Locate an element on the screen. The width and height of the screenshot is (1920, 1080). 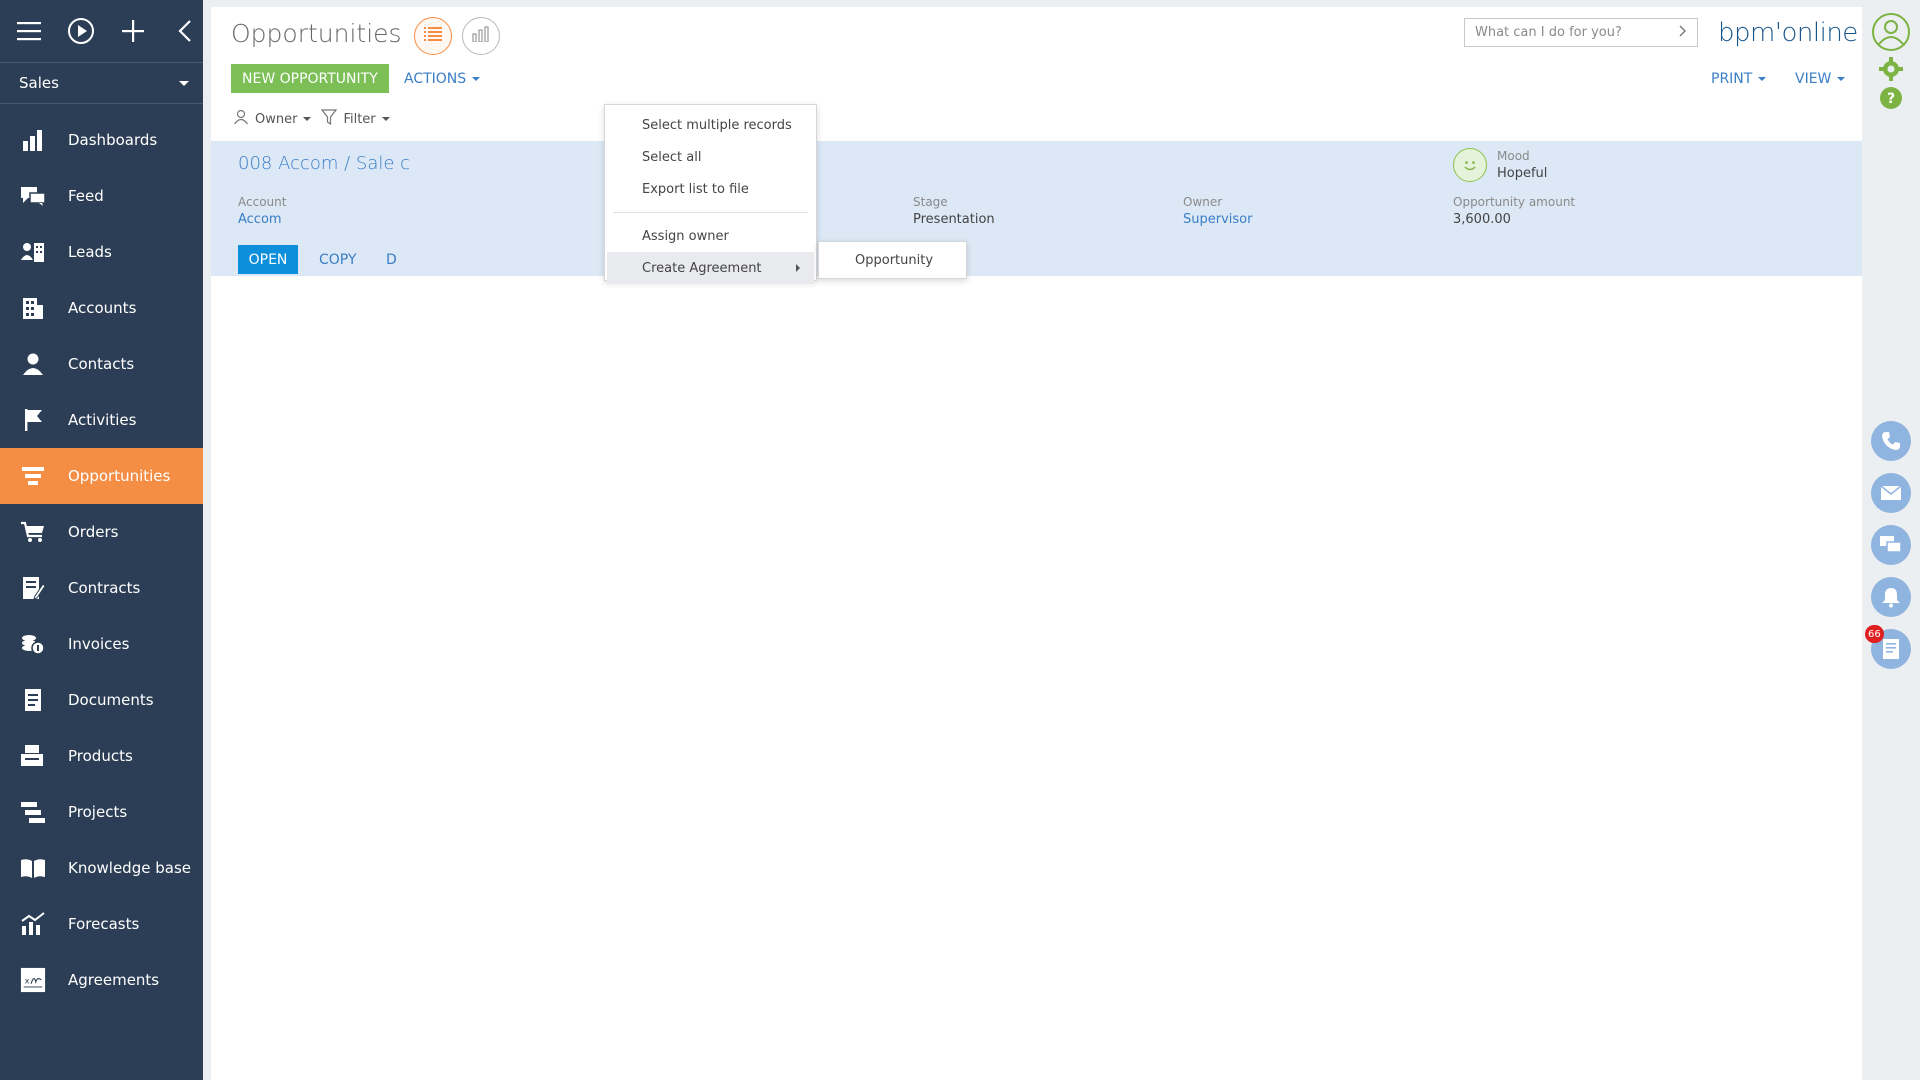
chart-view-button is located at coordinates (481, 36).